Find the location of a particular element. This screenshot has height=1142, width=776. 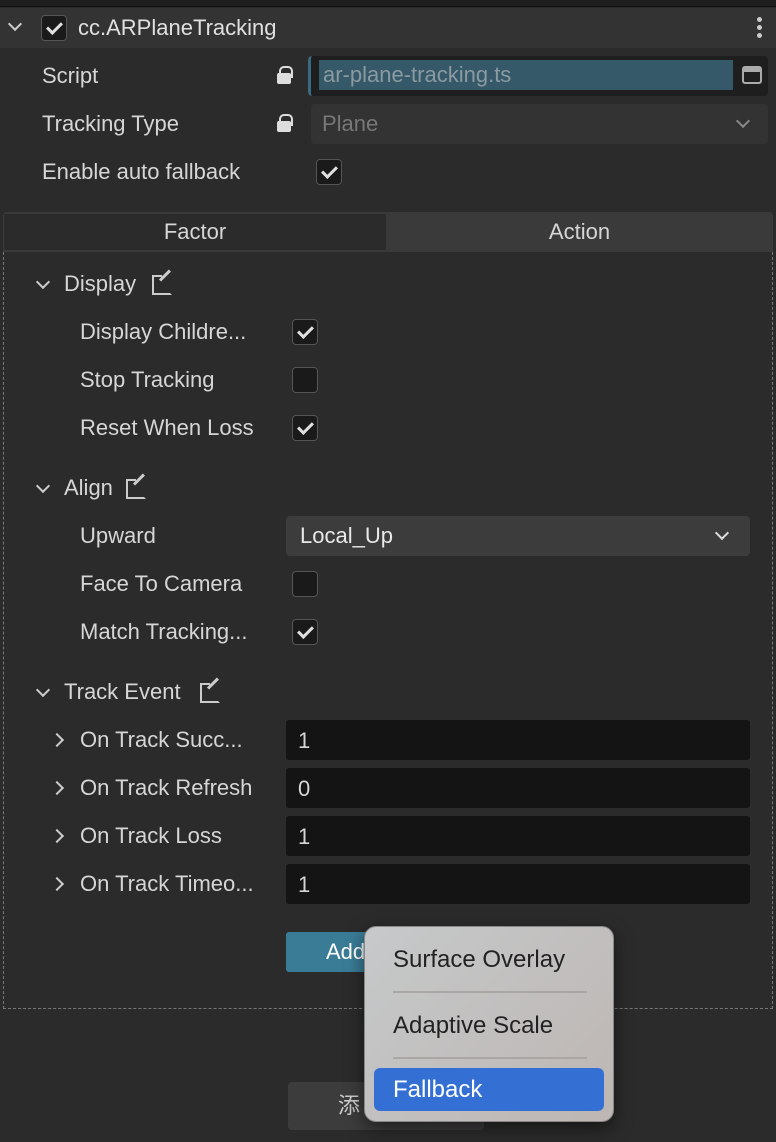

menu-item-label: Fallback is located at coordinates (438, 1089).